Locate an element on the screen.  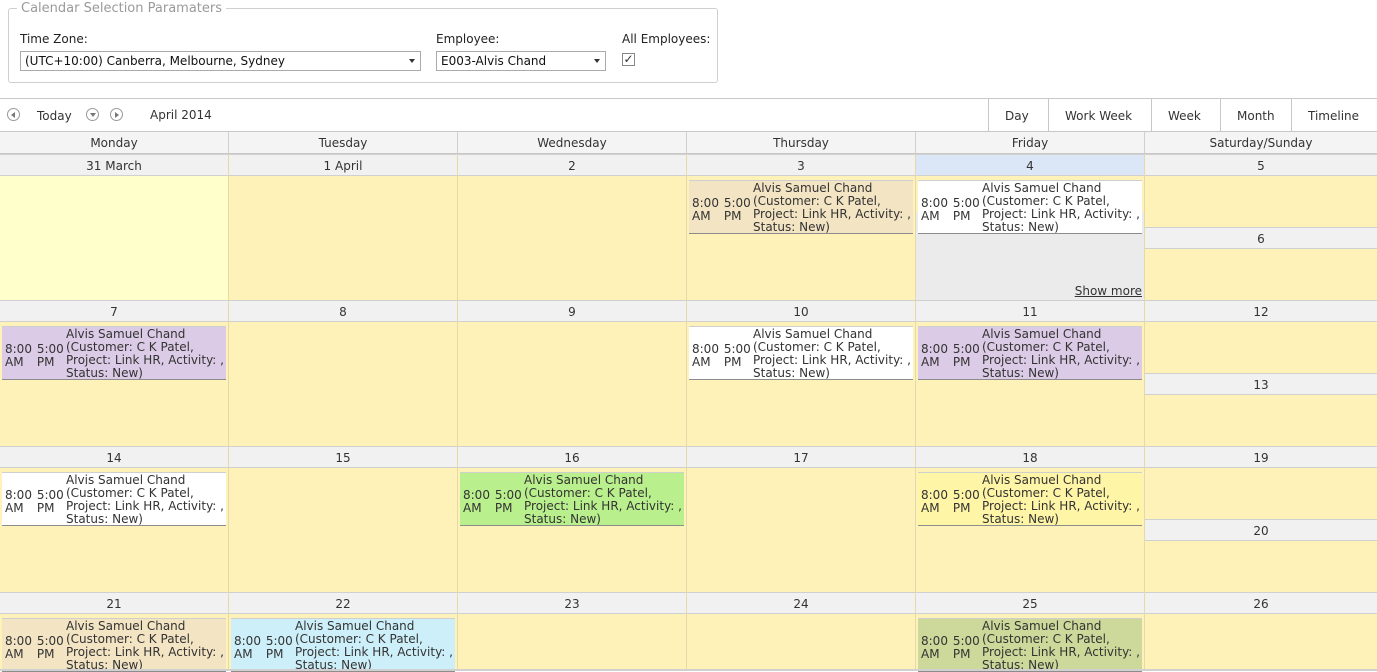
day-cell: 1 April is located at coordinates (343, 227).